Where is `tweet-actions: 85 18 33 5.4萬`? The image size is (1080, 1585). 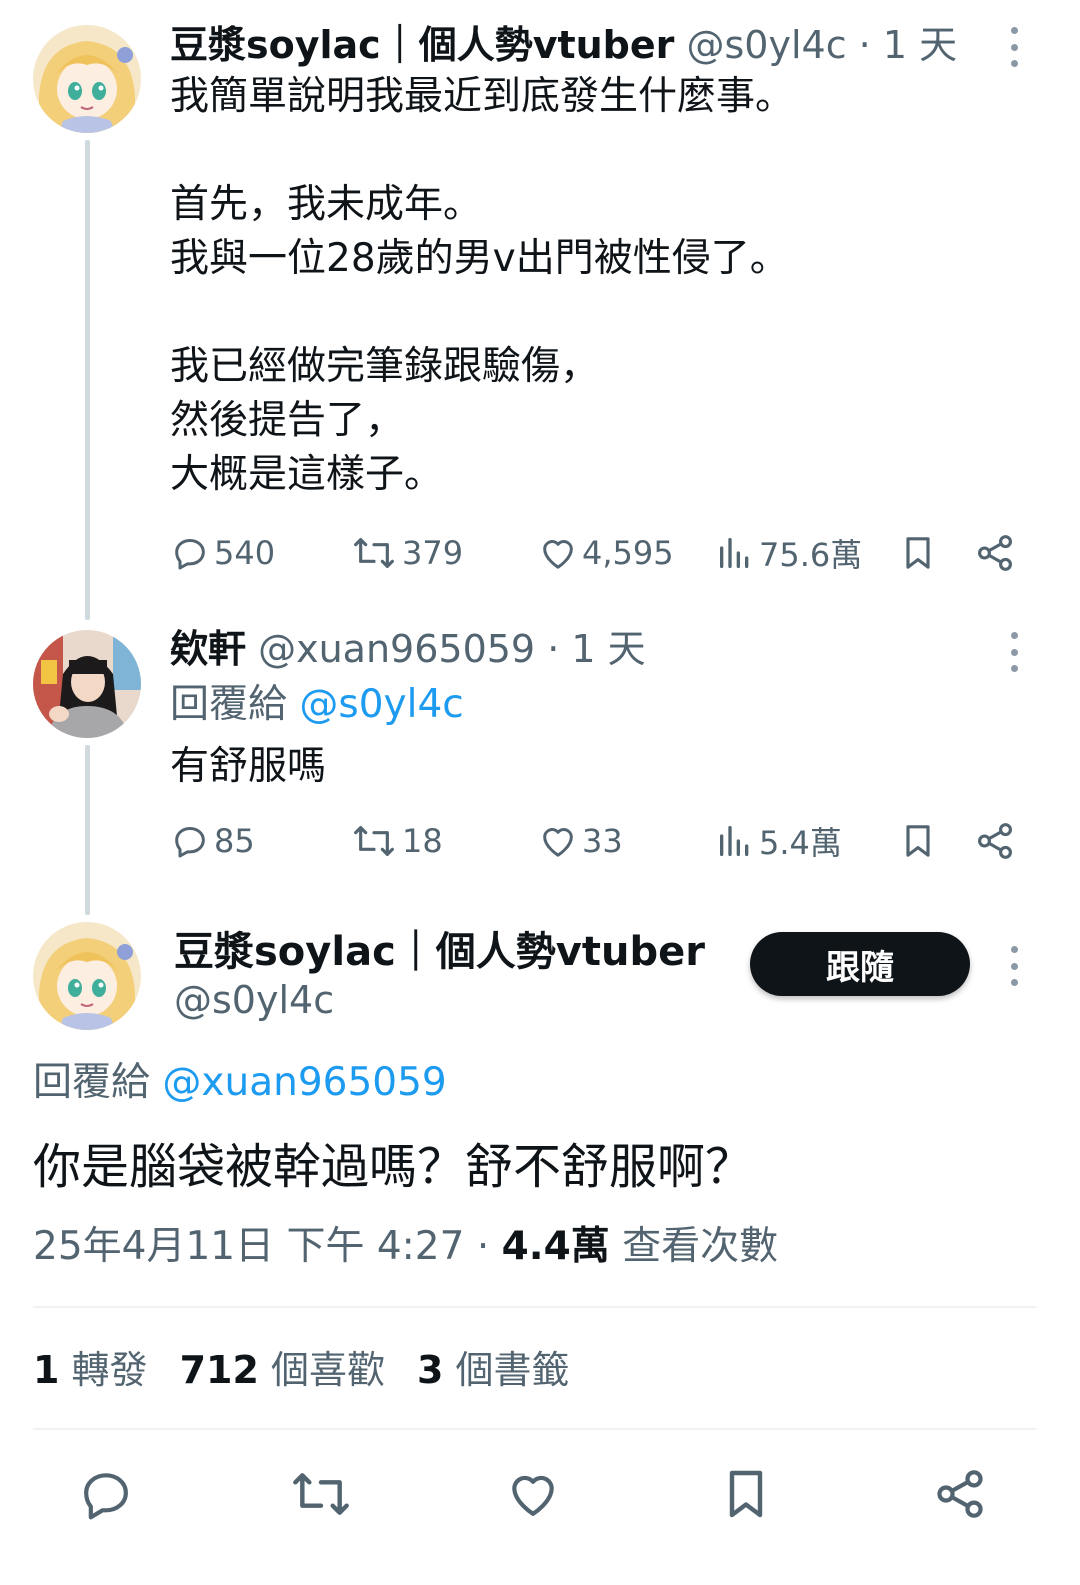 tweet-actions: 85 18 33 5.4萬 is located at coordinates (595, 841).